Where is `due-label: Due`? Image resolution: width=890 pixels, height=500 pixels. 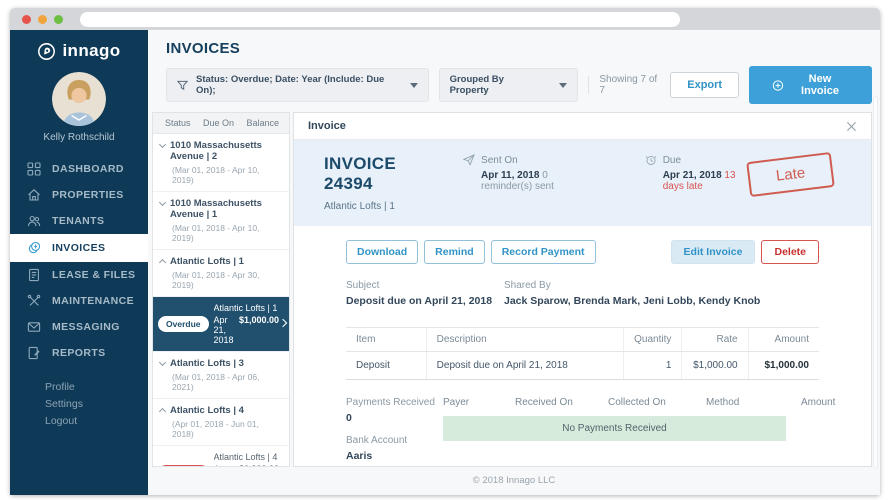
due-label: Due is located at coordinates (672, 160).